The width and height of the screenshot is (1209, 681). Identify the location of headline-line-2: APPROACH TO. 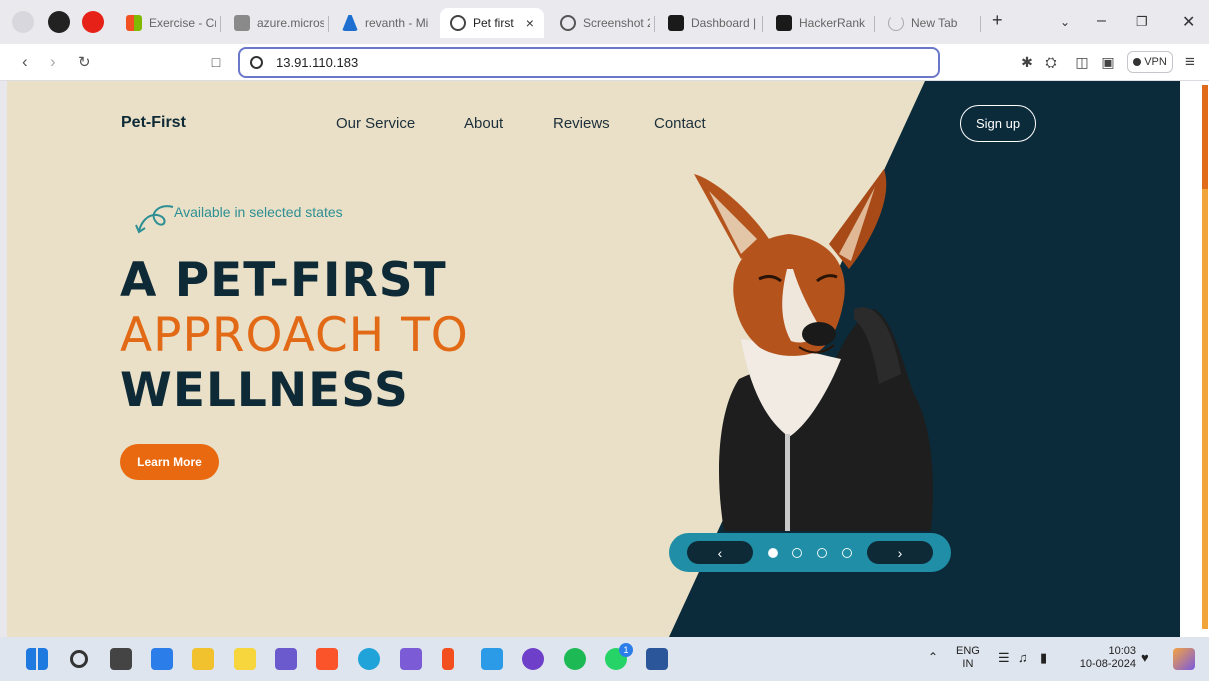
(294, 335).